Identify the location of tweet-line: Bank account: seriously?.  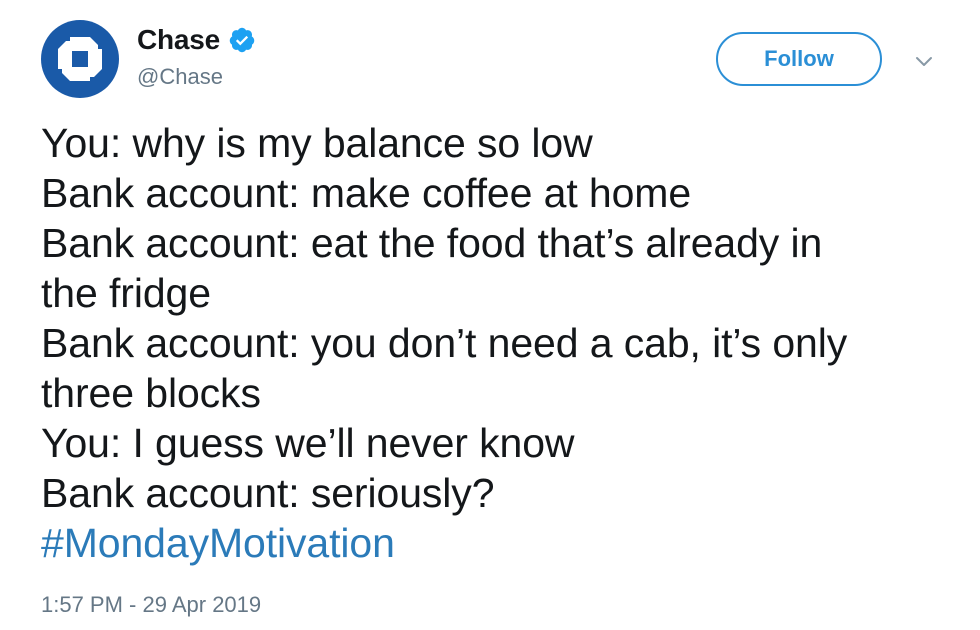
(268, 493).